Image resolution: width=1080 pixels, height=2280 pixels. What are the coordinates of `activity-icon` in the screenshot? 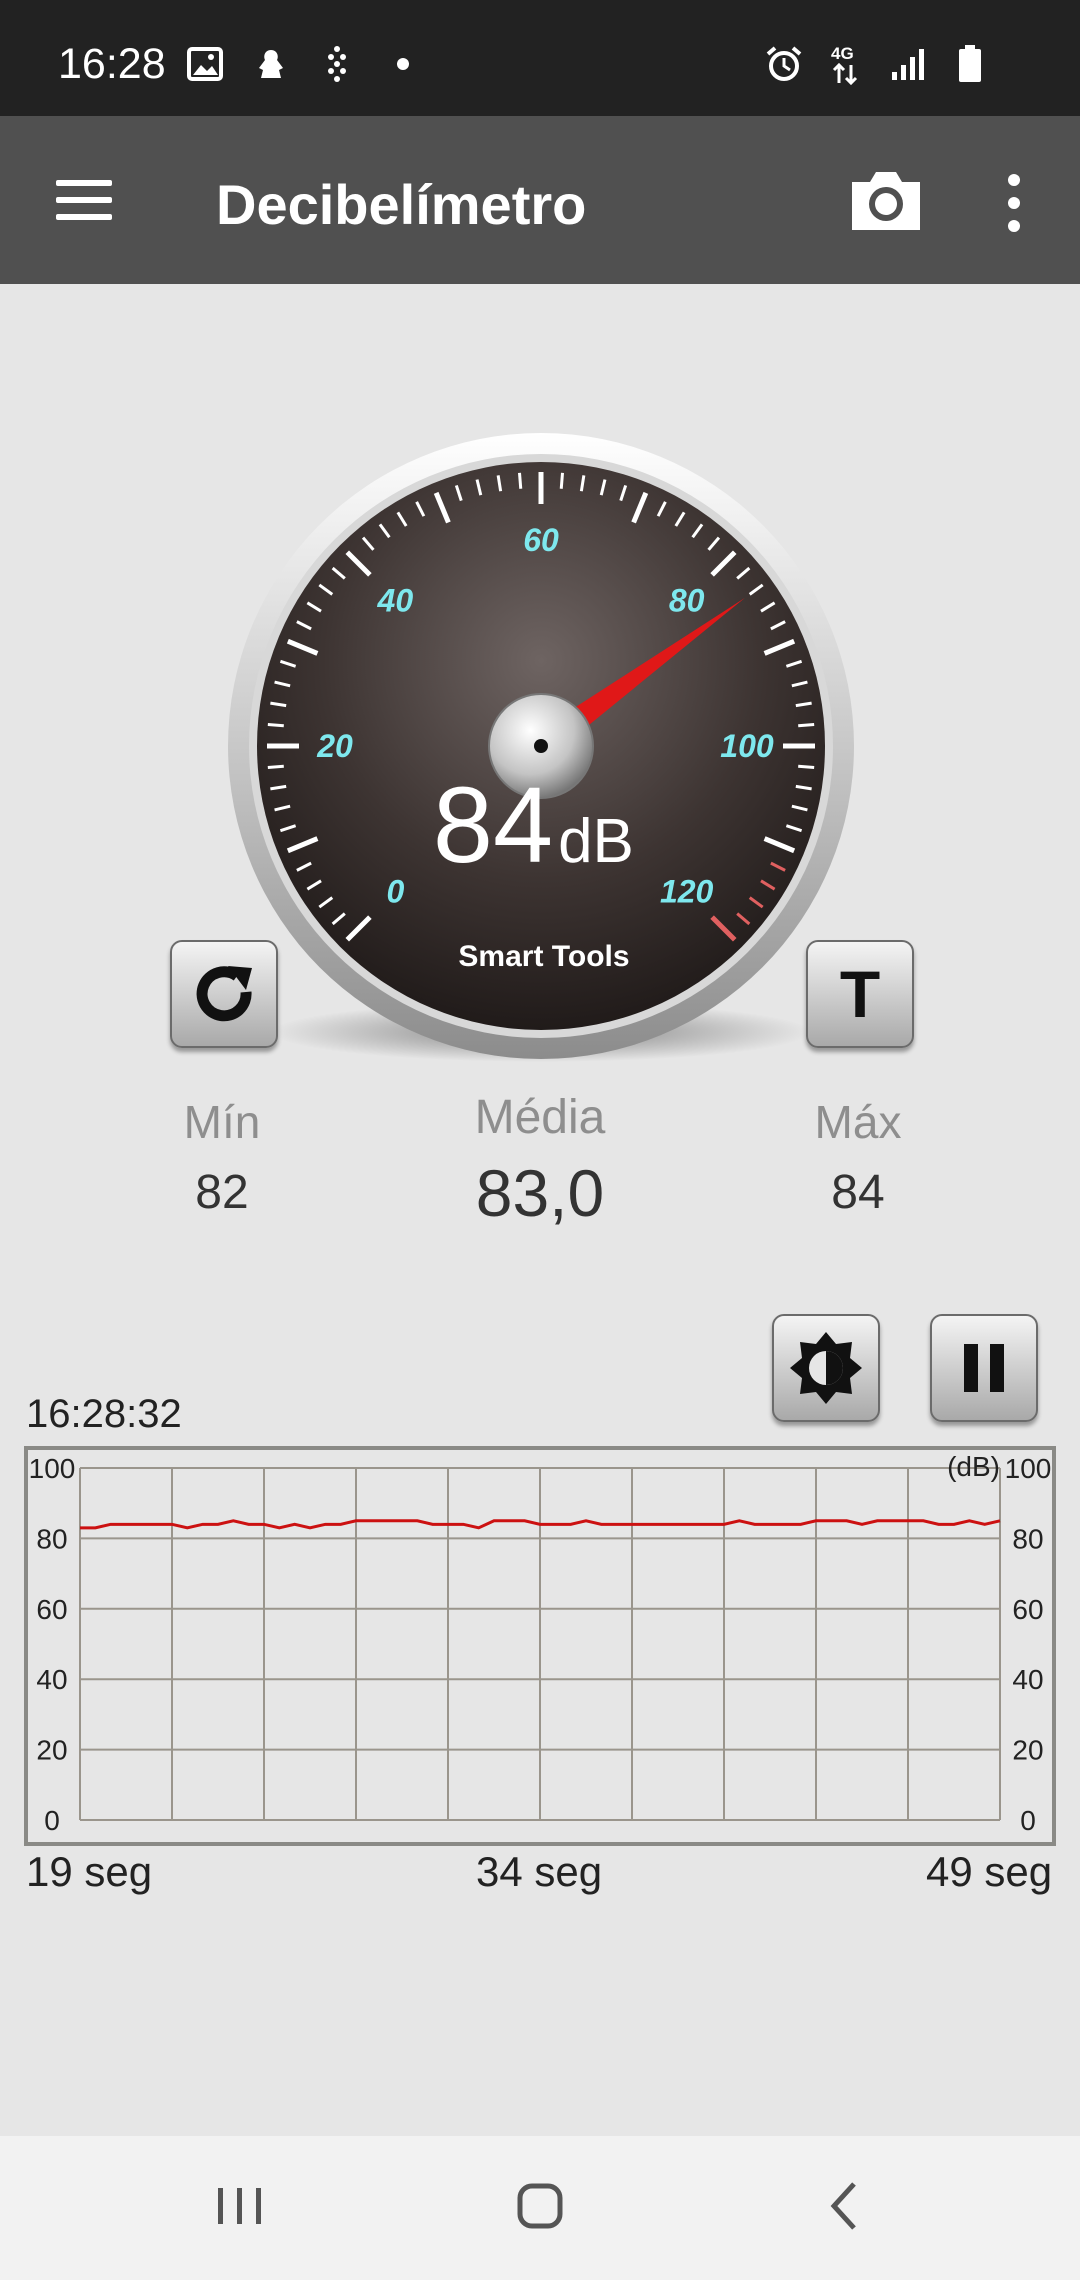 It's located at (337, 64).